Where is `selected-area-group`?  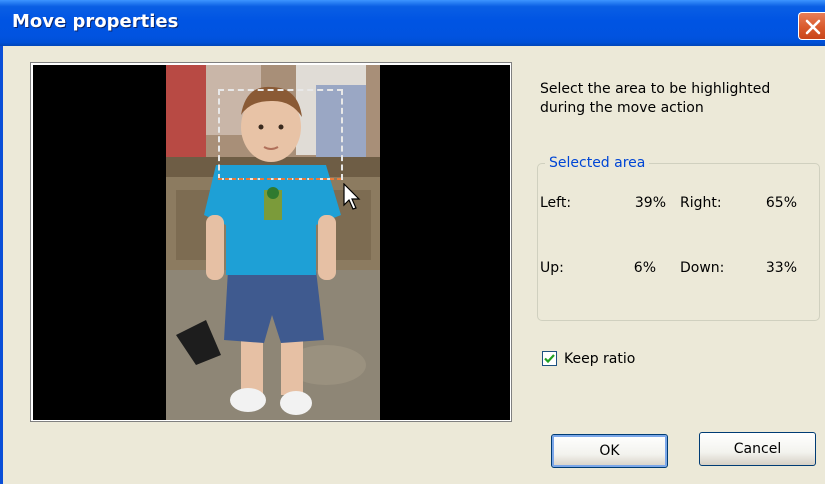
selected-area-group is located at coordinates (678, 242).